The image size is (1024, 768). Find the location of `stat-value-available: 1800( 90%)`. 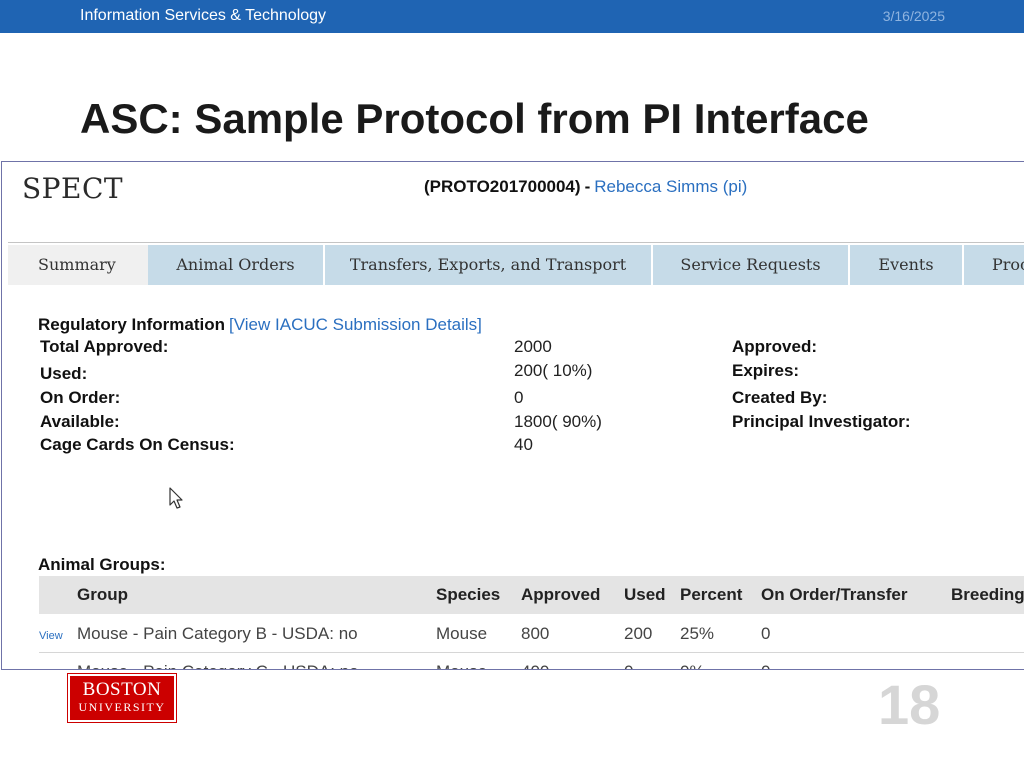

stat-value-available: 1800( 90%) is located at coordinates (558, 421).